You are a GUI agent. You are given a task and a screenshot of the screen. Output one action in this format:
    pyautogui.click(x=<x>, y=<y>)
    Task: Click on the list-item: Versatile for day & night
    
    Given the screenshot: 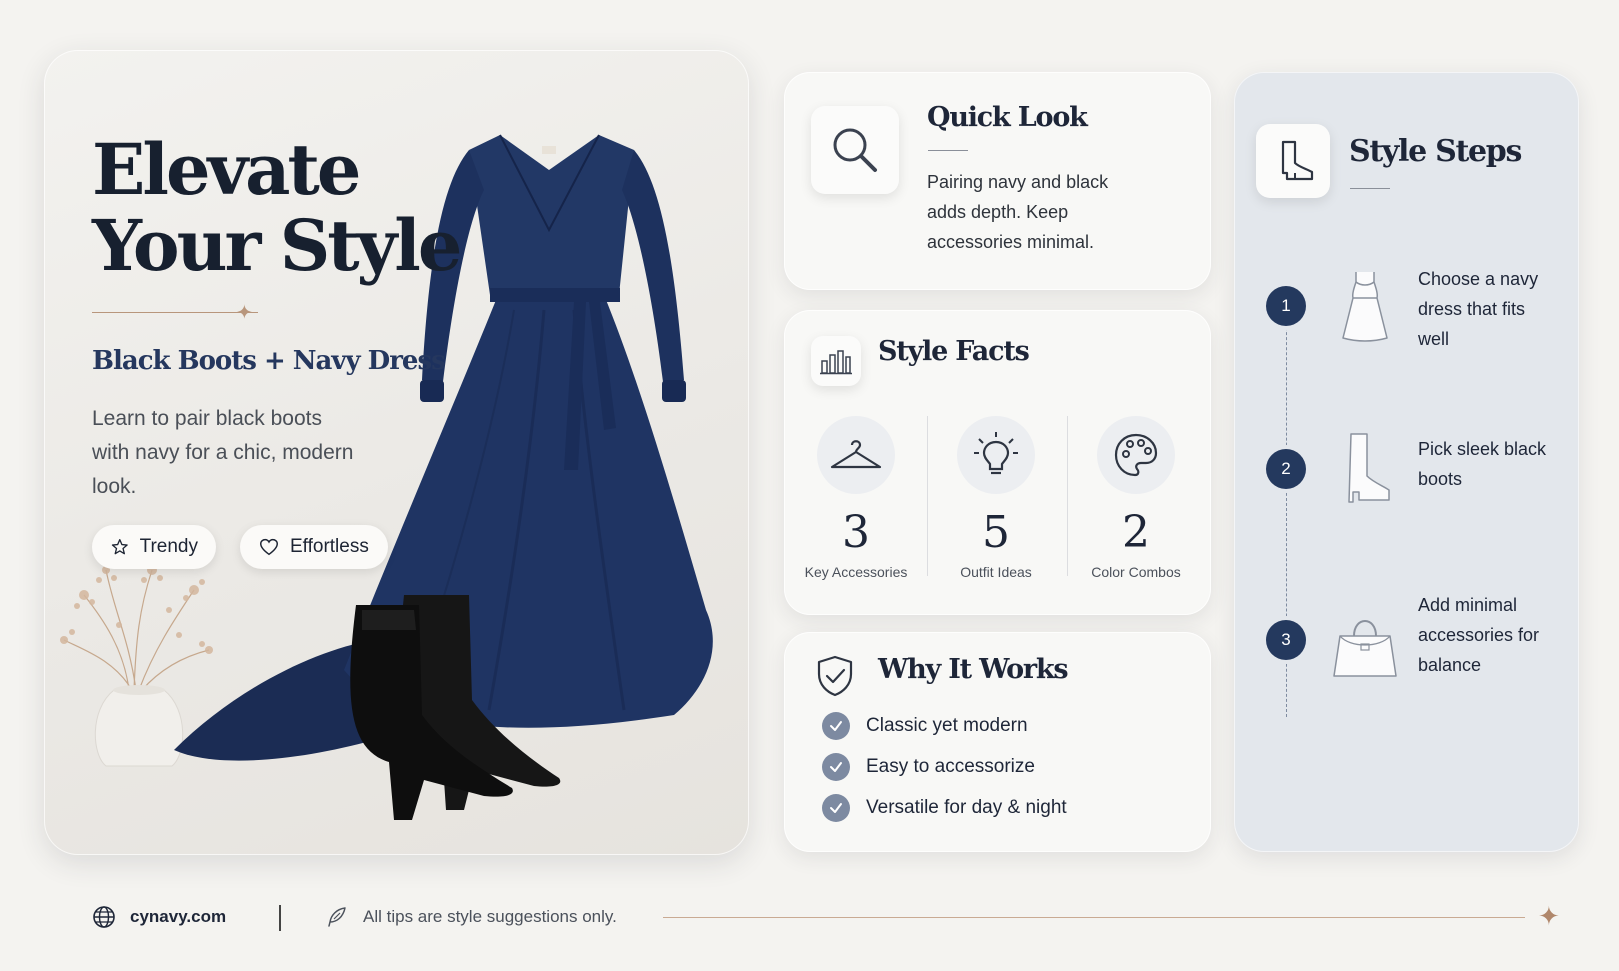 What is the action you would take?
    pyautogui.click(x=944, y=808)
    